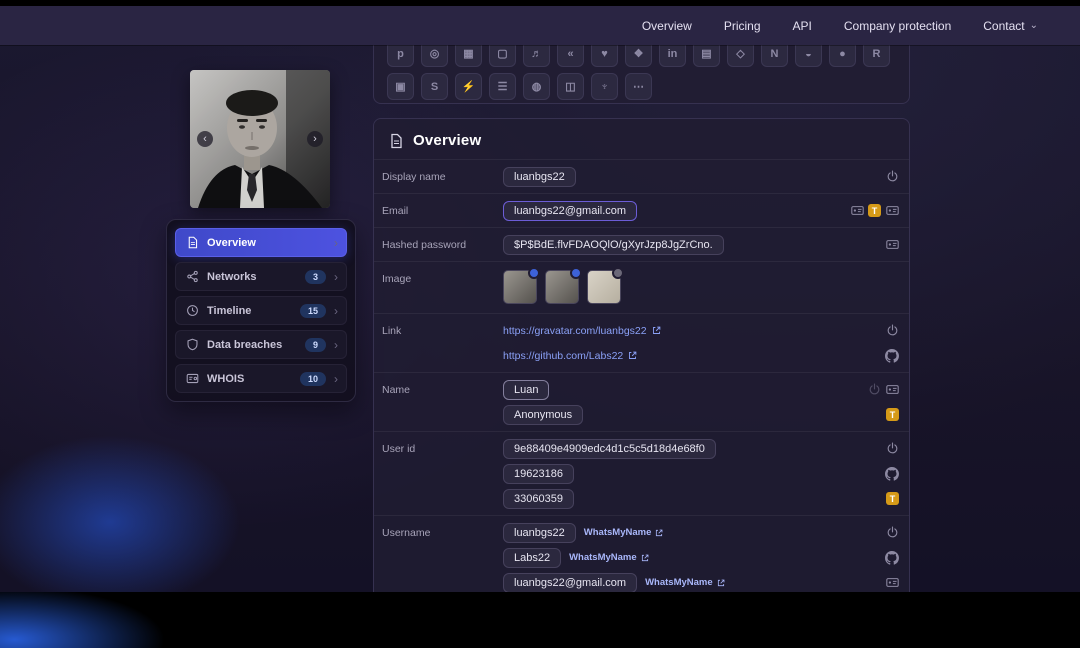 This screenshot has height=648, width=1080. I want to click on nav-overview: Overview, so click(667, 26).